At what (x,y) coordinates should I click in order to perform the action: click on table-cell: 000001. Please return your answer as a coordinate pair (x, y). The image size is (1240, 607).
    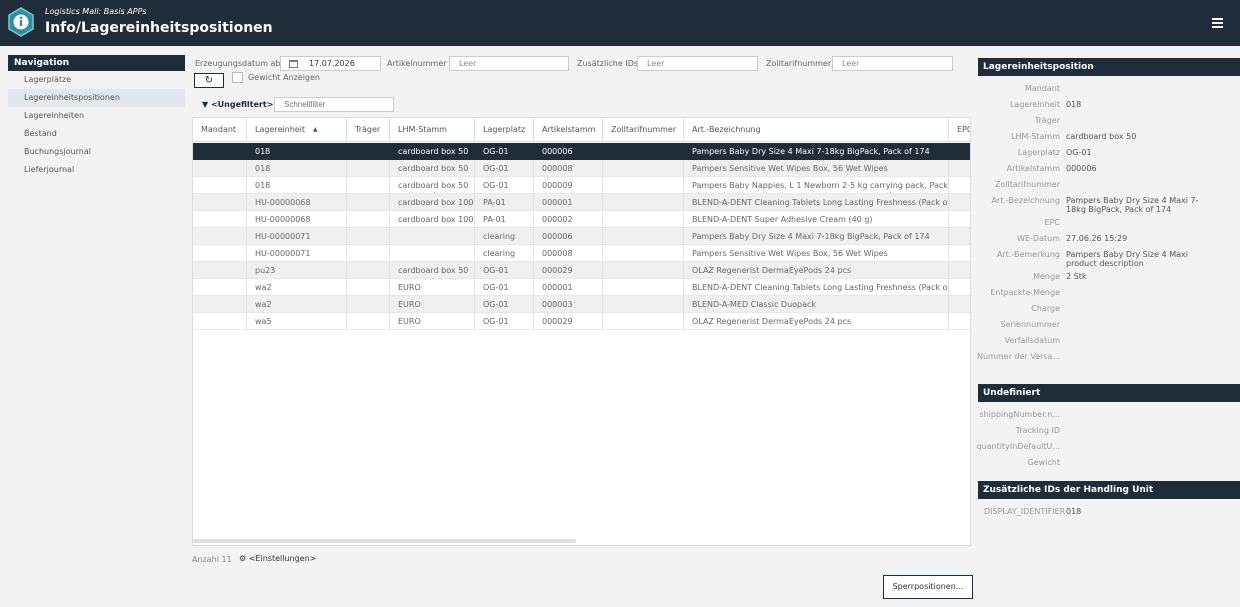
    Looking at the image, I should click on (568, 202).